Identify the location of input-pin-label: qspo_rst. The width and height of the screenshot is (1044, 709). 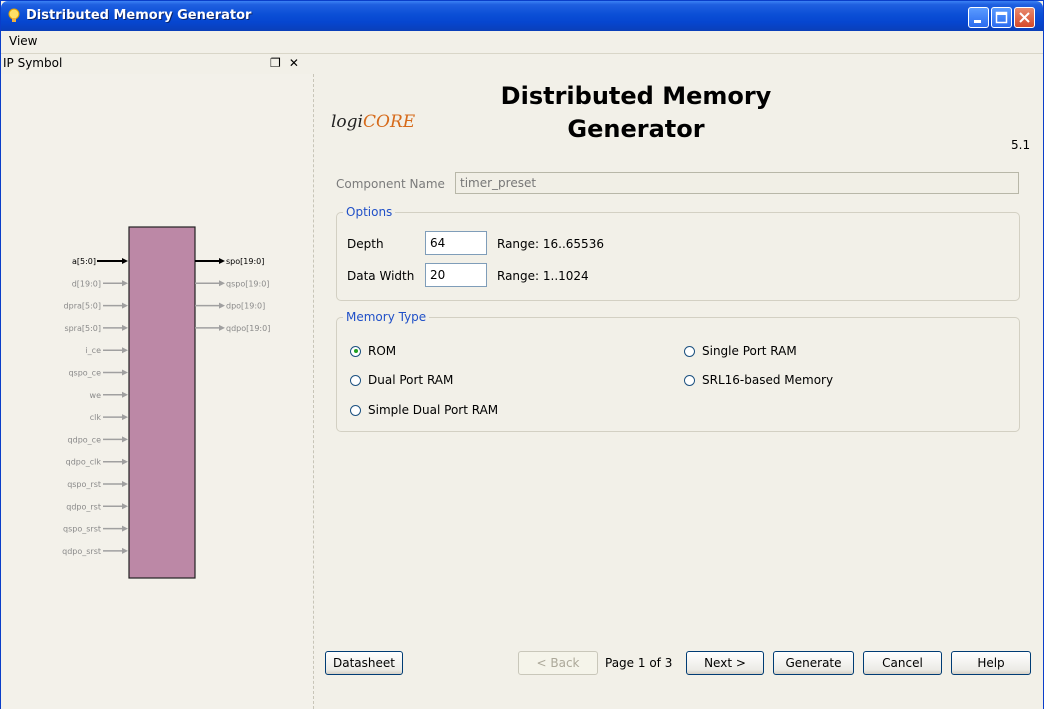
(84, 484).